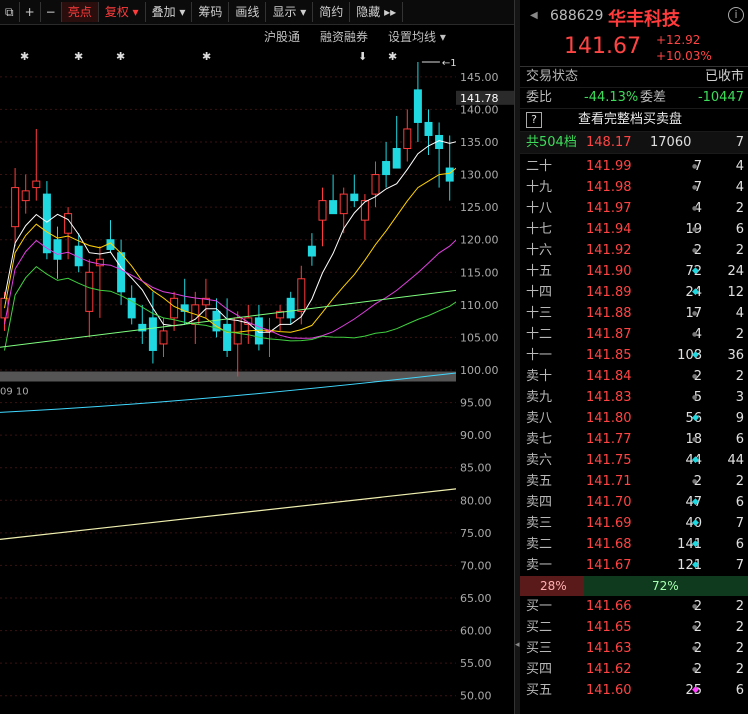  I want to click on highlight-button: 亮点, so click(80, 12).